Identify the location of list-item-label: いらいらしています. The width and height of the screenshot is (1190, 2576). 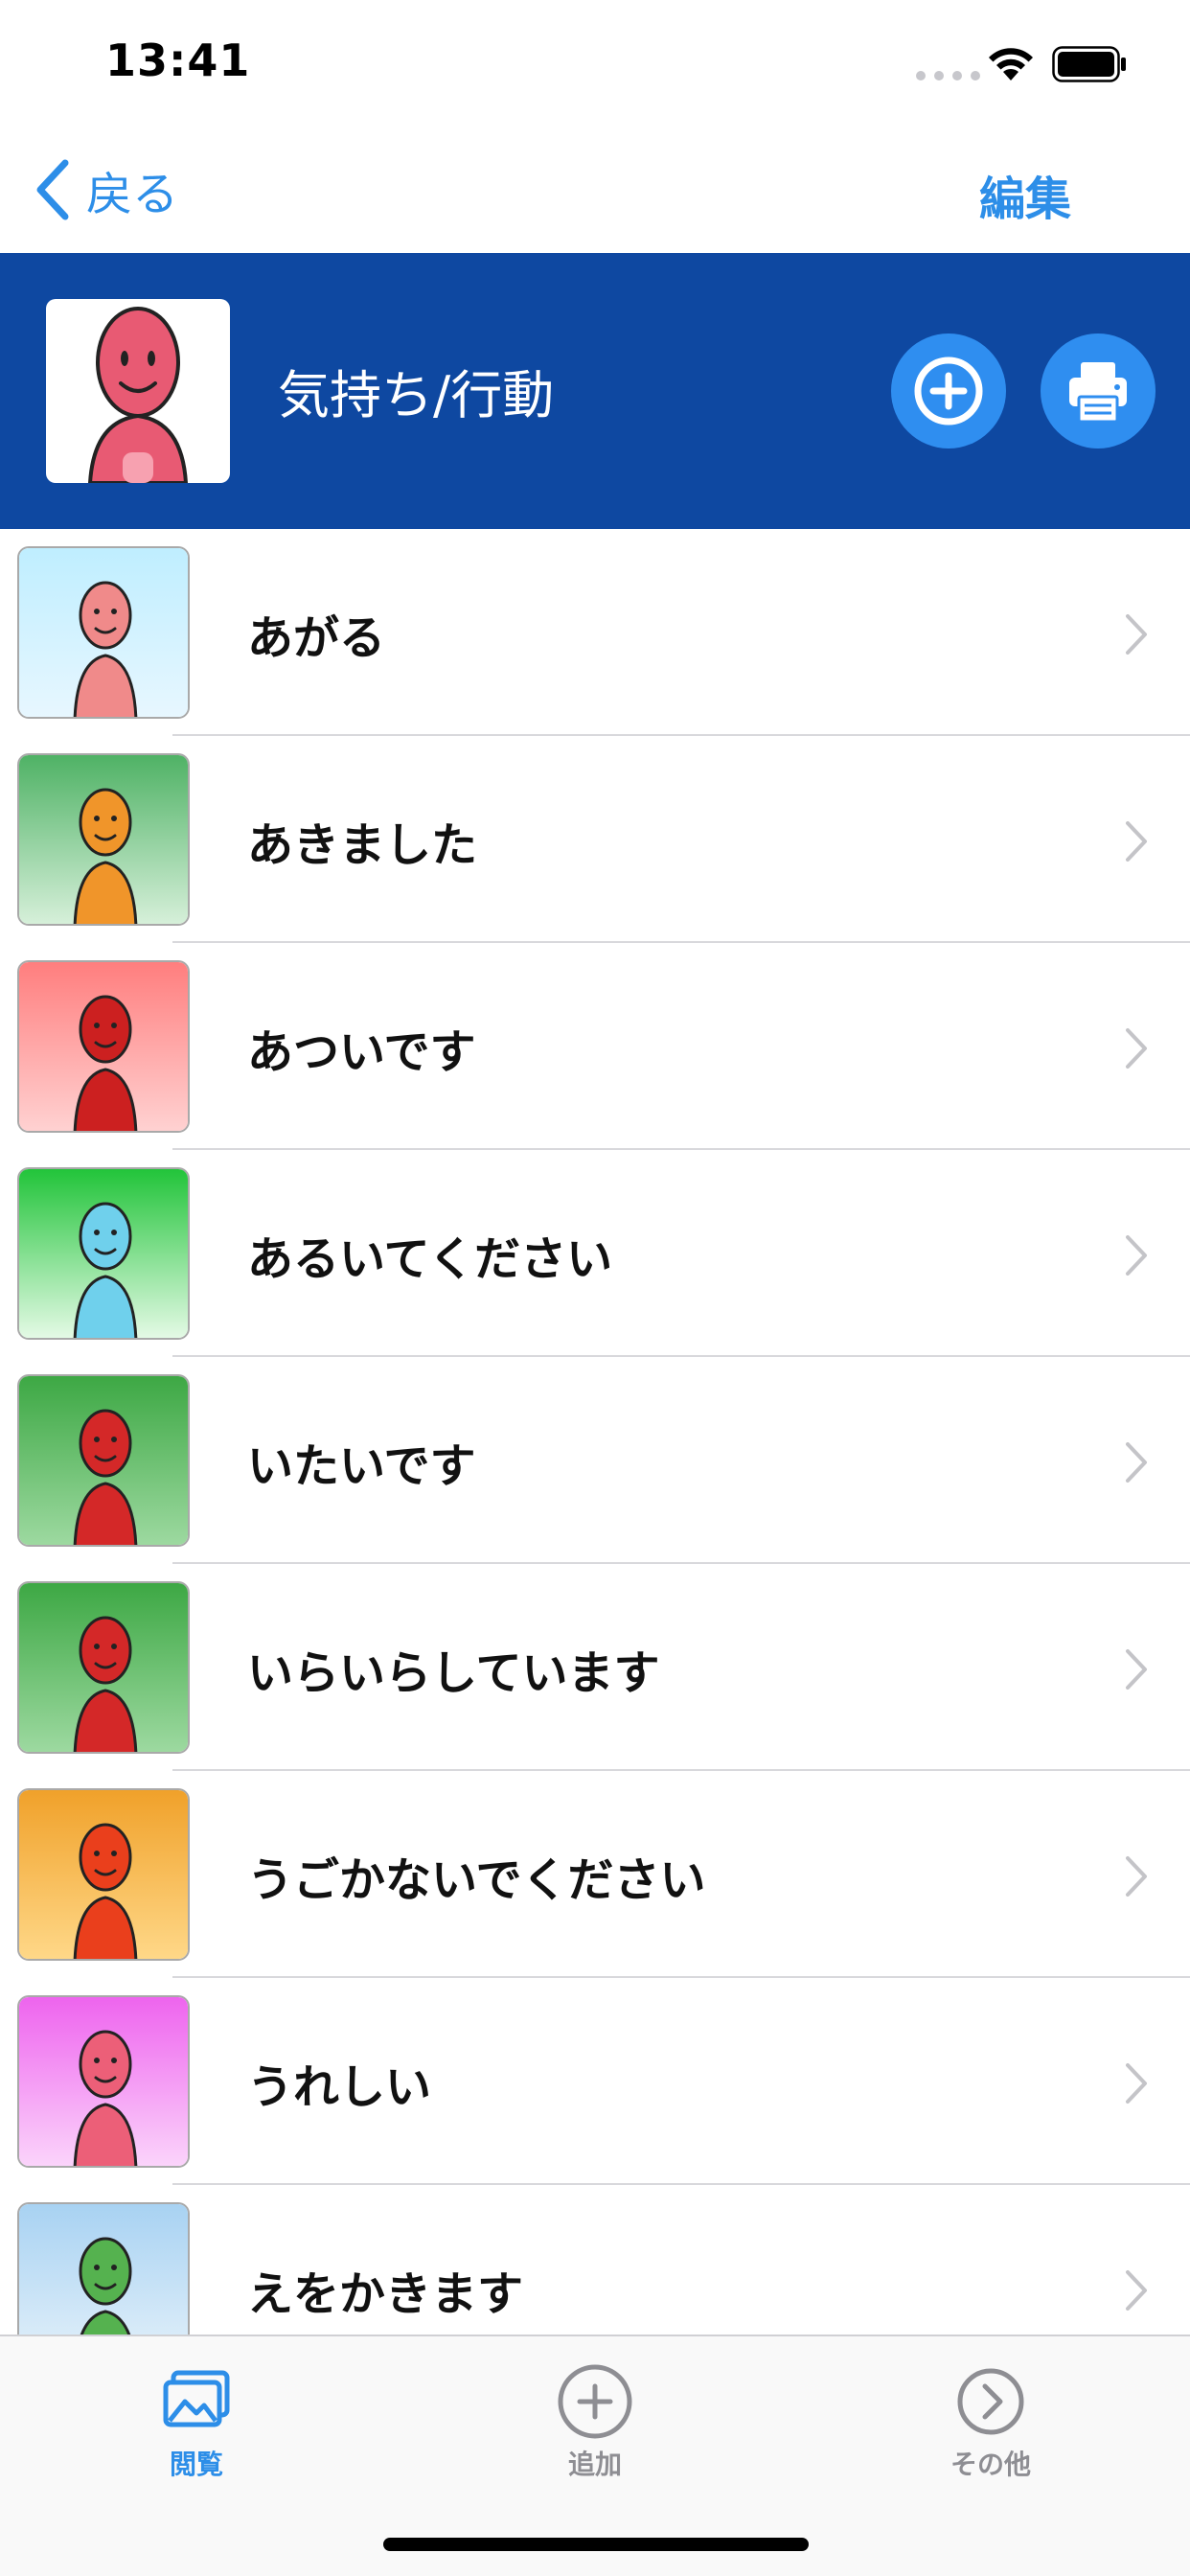
(453, 1673).